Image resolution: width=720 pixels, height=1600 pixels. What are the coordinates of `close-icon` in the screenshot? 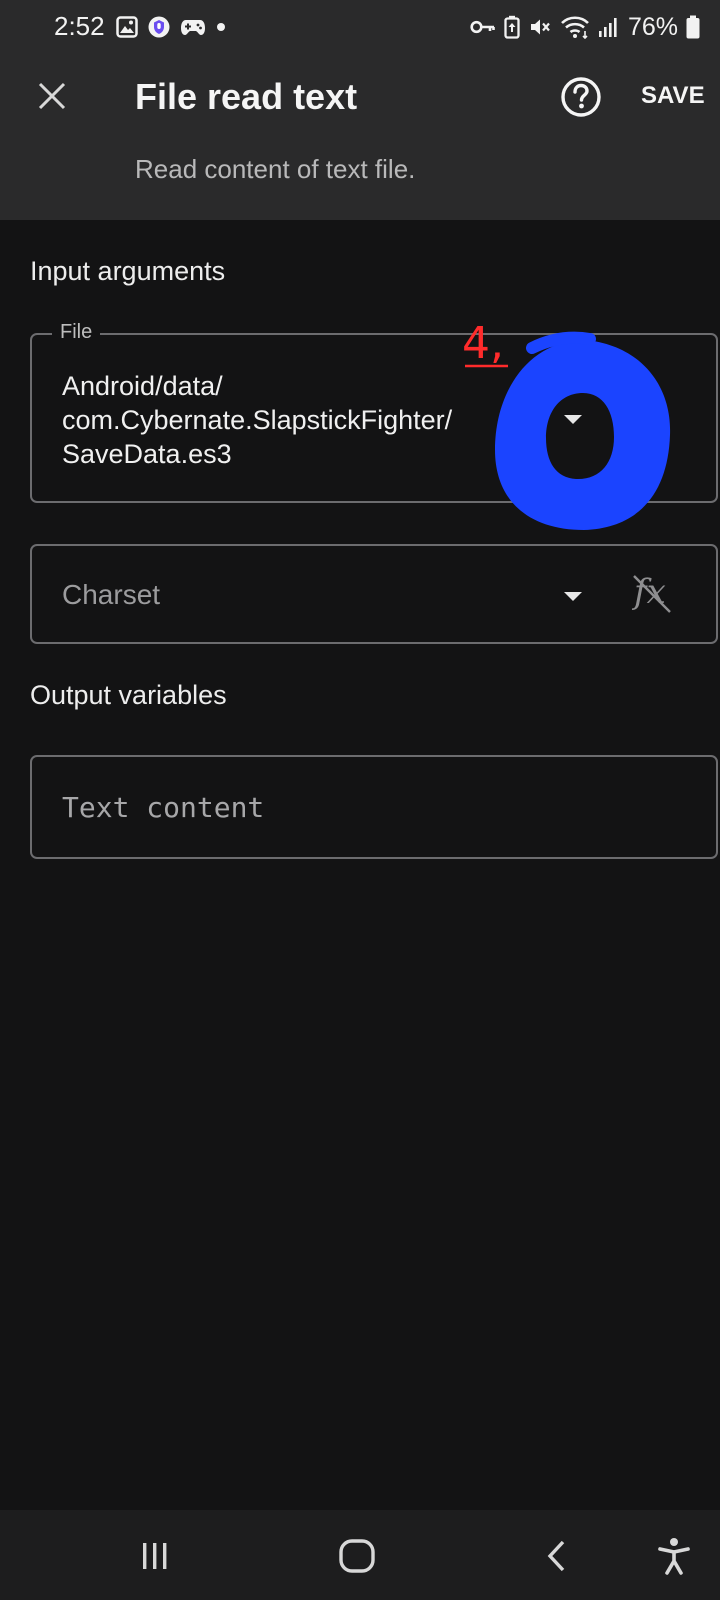 It's located at (52, 96).